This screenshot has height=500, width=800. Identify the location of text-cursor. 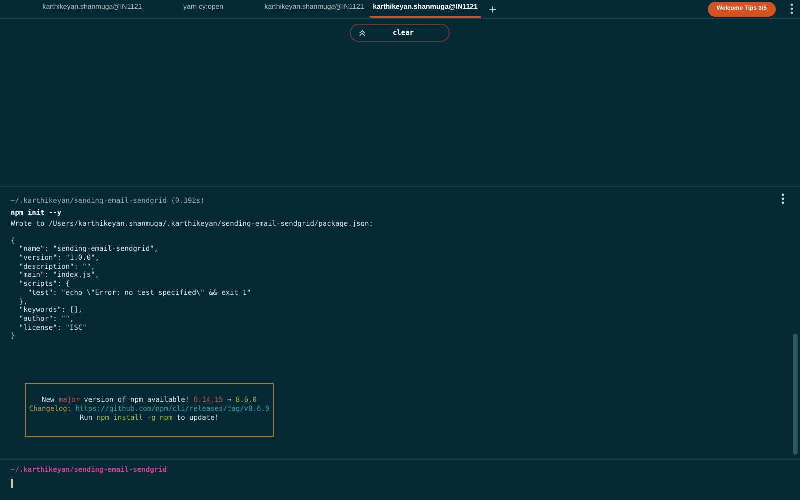
(12, 483).